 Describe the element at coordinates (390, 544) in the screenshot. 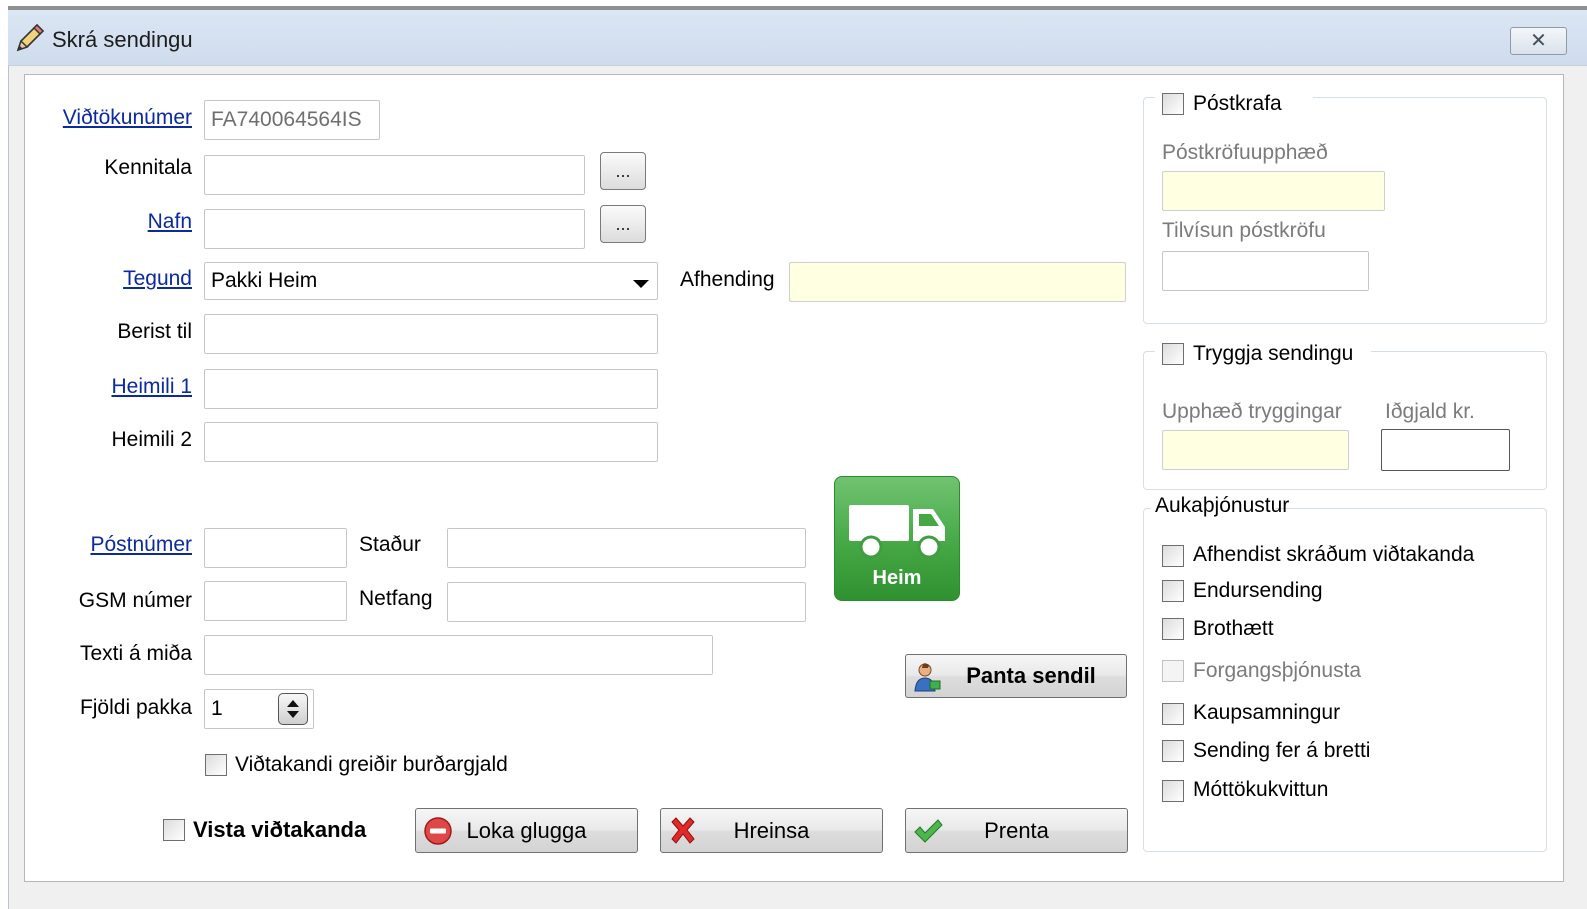

I see `stadur-label: Staður` at that location.